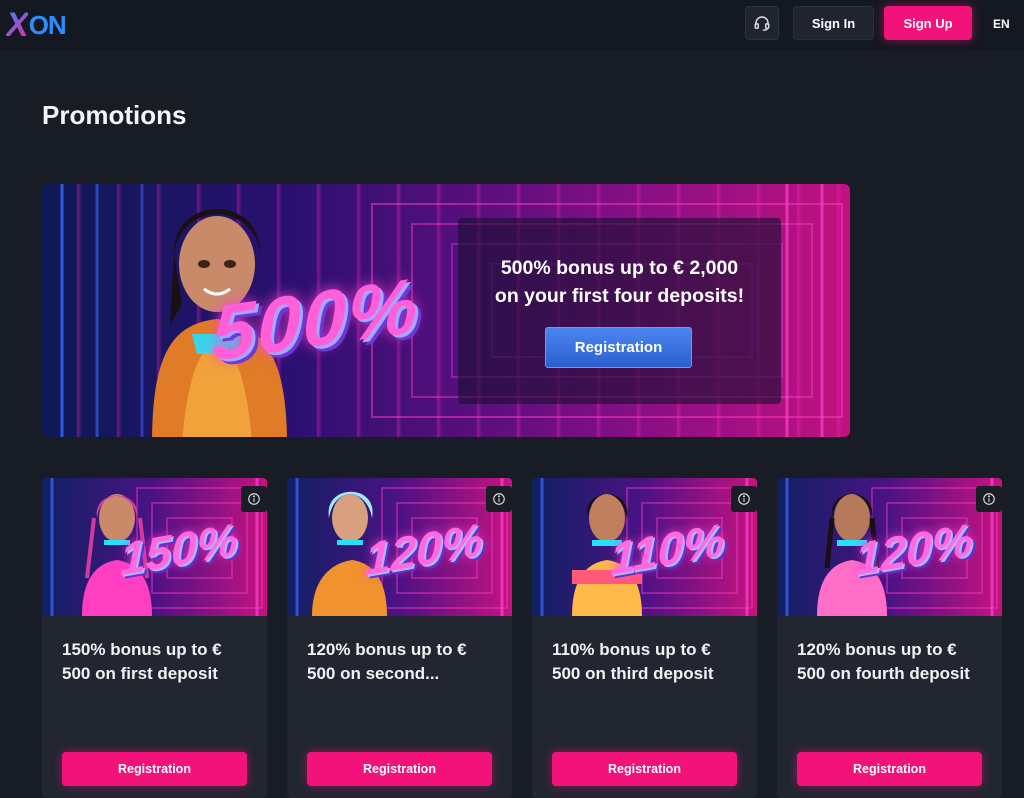 The width and height of the screenshot is (1024, 798). I want to click on logo-on: ON, so click(47, 25).